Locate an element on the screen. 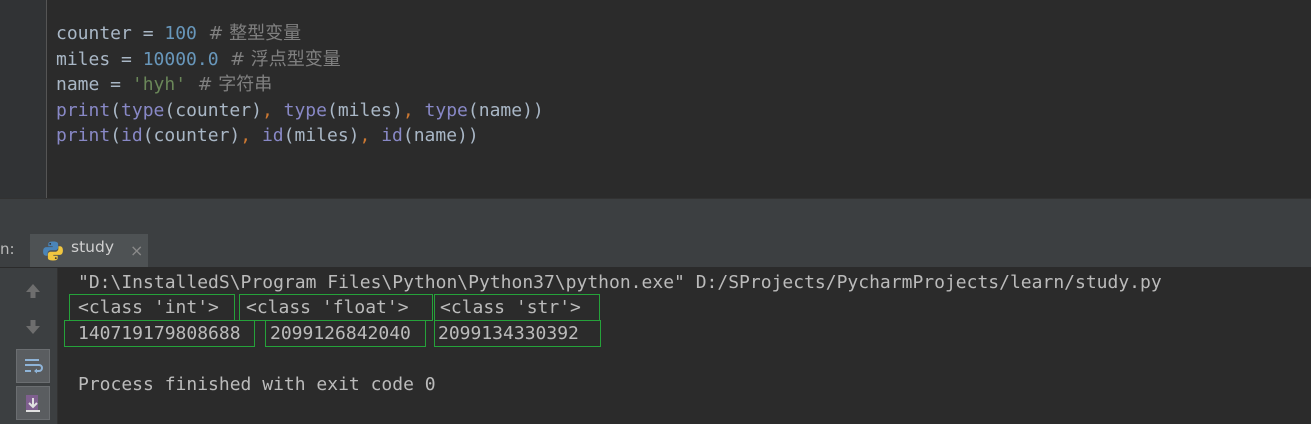 The width and height of the screenshot is (1311, 424). scroll-to-end-icon is located at coordinates (33, 403).